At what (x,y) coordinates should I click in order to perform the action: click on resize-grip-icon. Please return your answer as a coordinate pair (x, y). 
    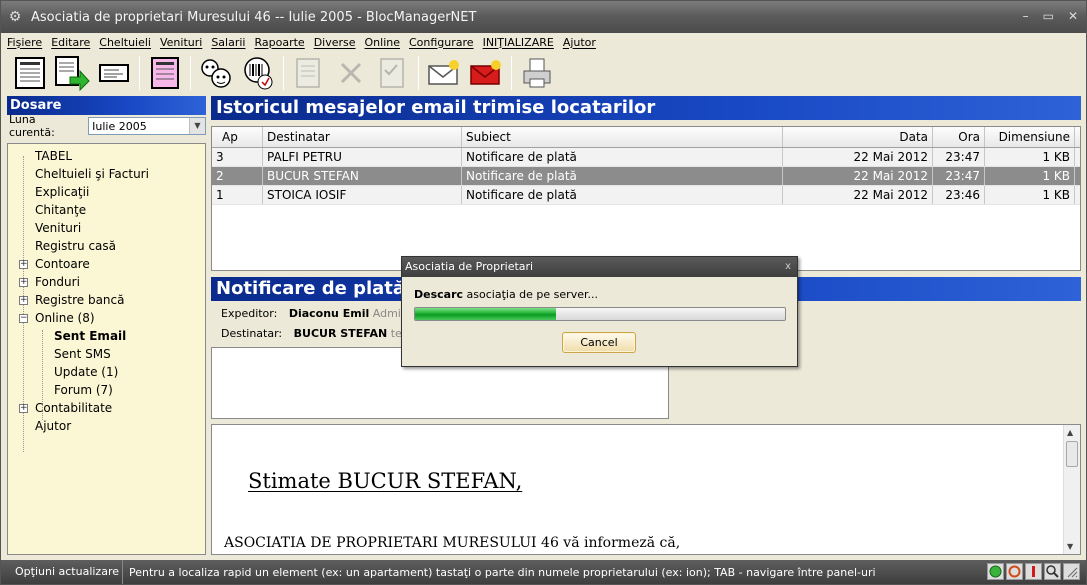
    Looking at the image, I should click on (1071, 571).